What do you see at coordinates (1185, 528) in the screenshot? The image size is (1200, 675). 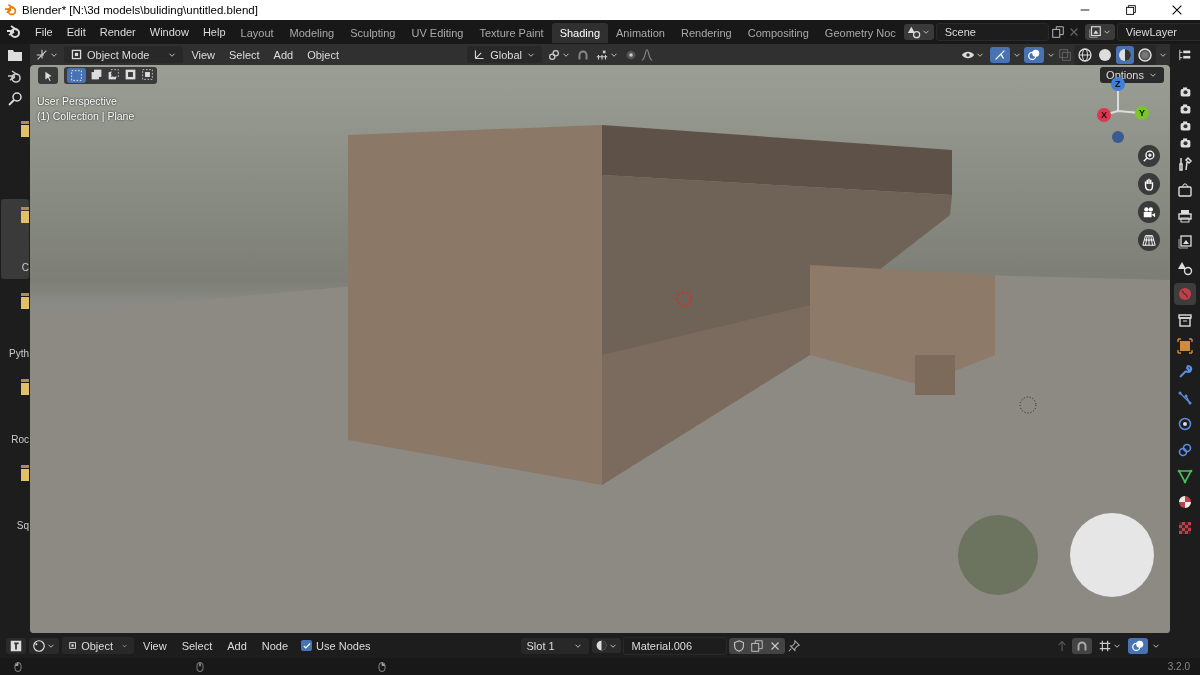 I see `checker-icon` at bounding box center [1185, 528].